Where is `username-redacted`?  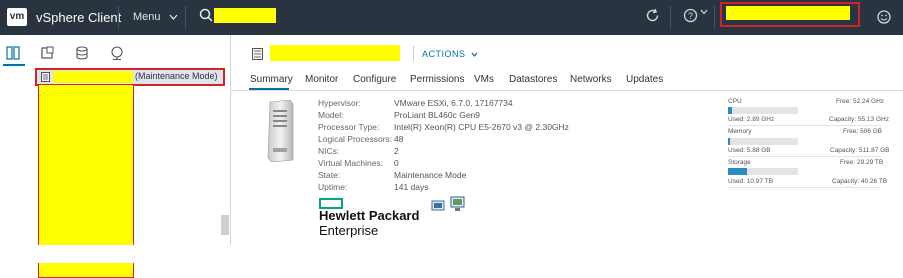
username-redacted is located at coordinates (788, 13).